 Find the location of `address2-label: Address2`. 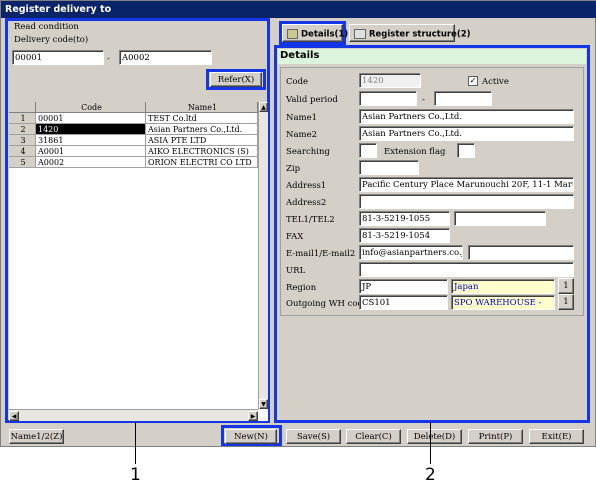

address2-label: Address2 is located at coordinates (306, 203).